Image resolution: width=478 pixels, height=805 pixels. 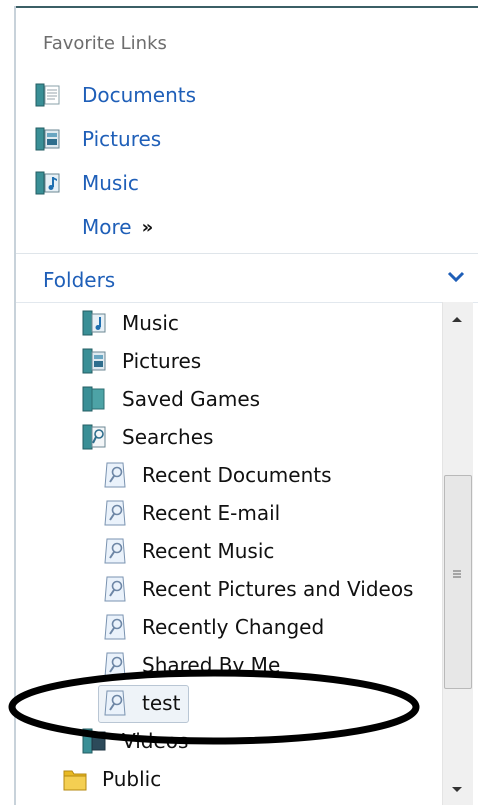 I want to click on tree-item-label: Saved Games, so click(x=191, y=399).